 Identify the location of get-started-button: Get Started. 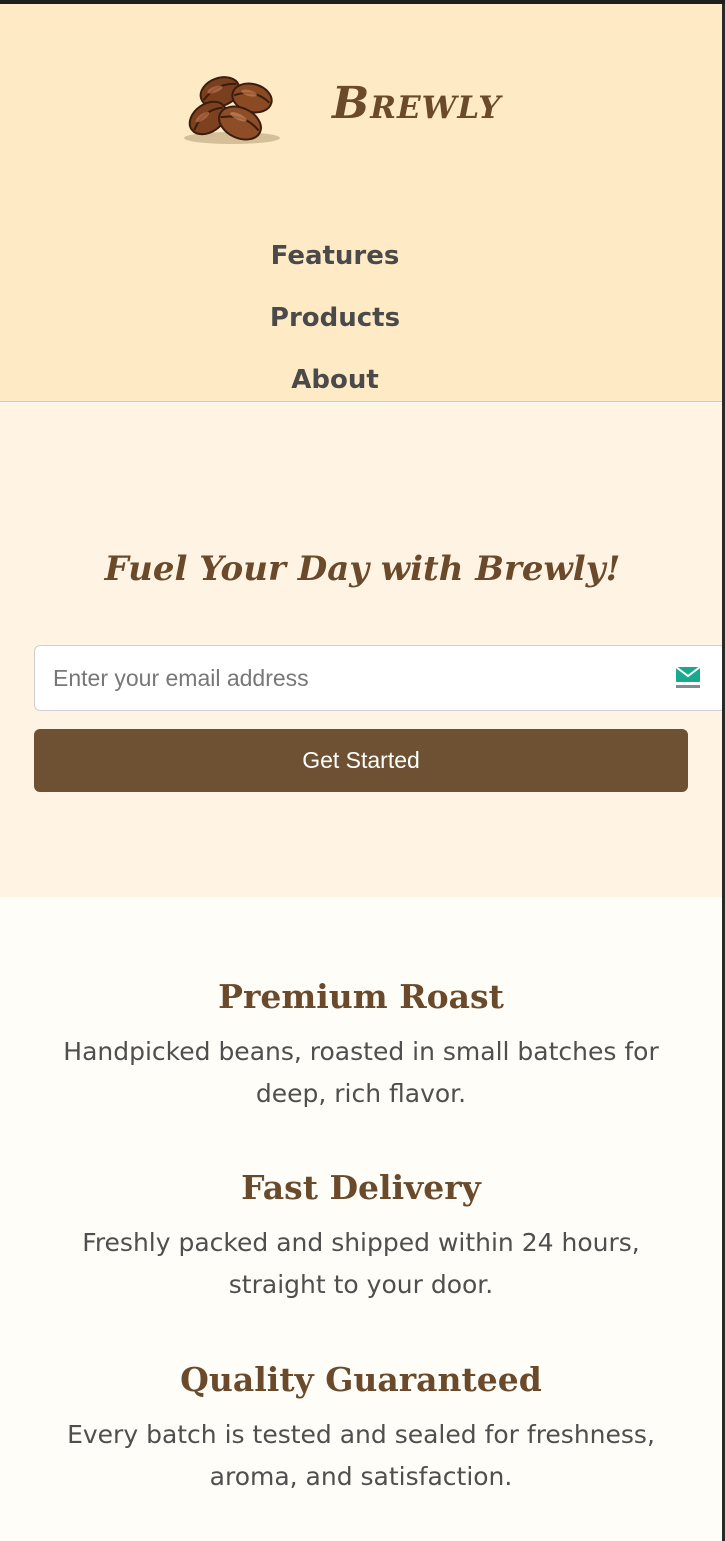
(361, 760).